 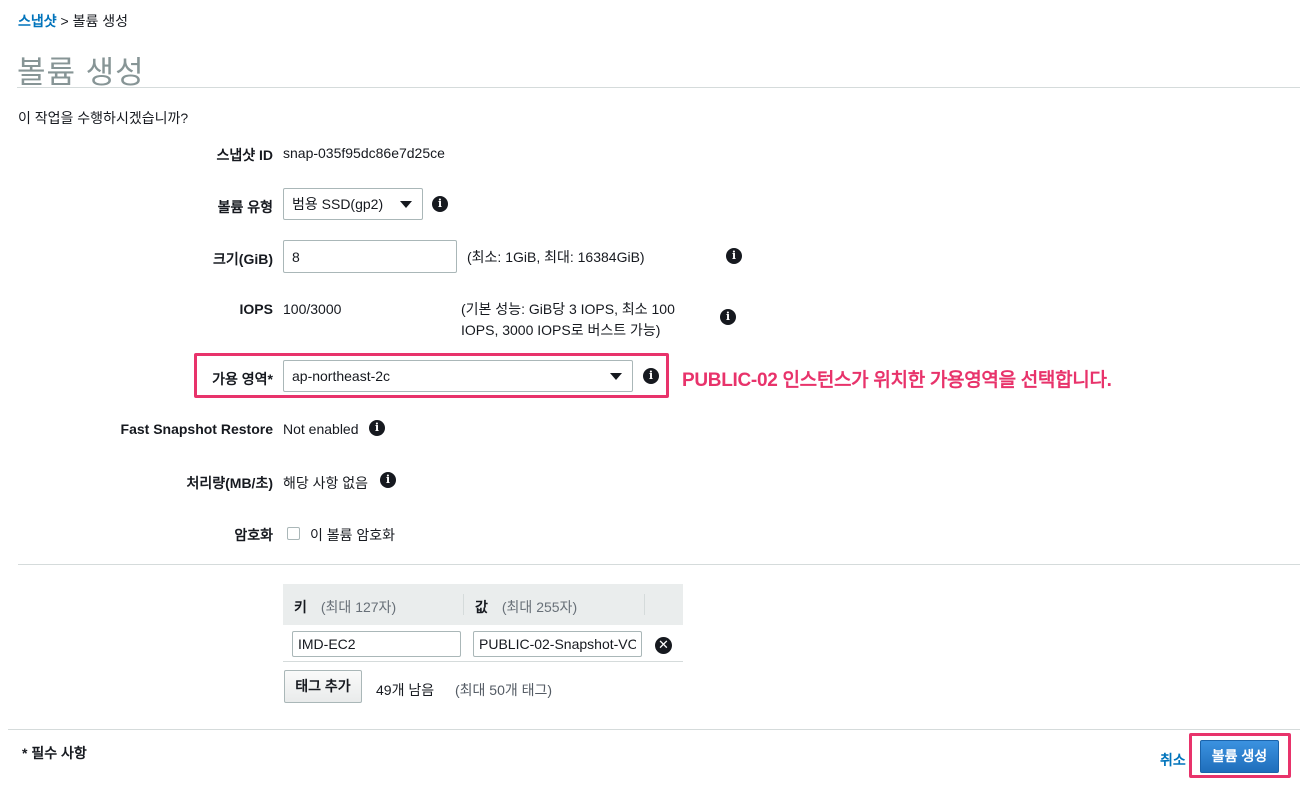 I want to click on volume-type-select: 범용 SSD(gp2), so click(x=353, y=204).